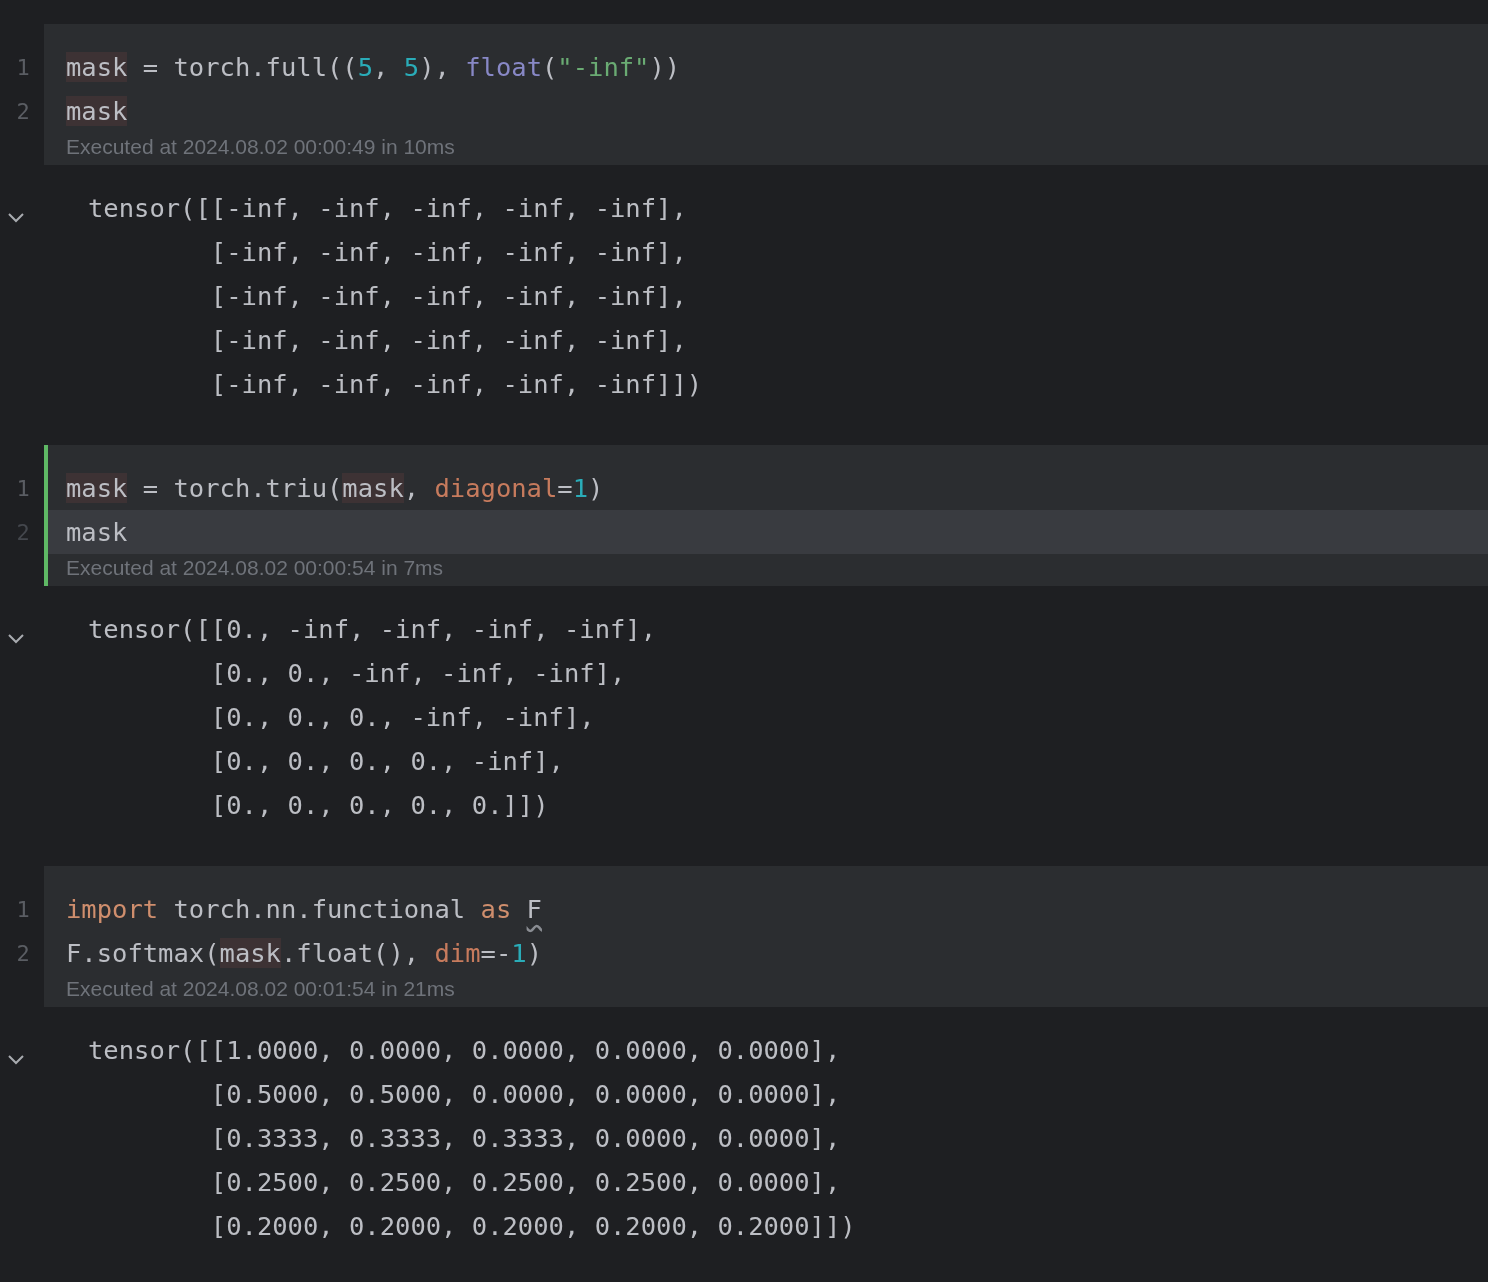 This screenshot has height=1282, width=1488. Describe the element at coordinates (260, 989) in the screenshot. I see `execution-info: Executed at 2024.08.02 00:01:54 in 21ms` at that location.